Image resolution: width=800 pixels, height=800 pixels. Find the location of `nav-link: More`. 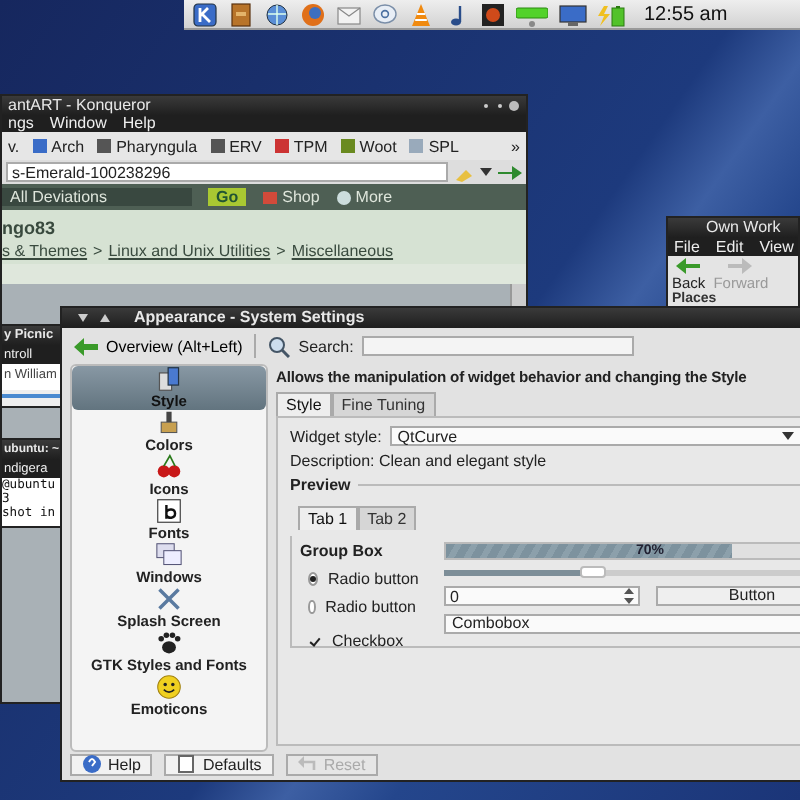

nav-link: More is located at coordinates (364, 197).